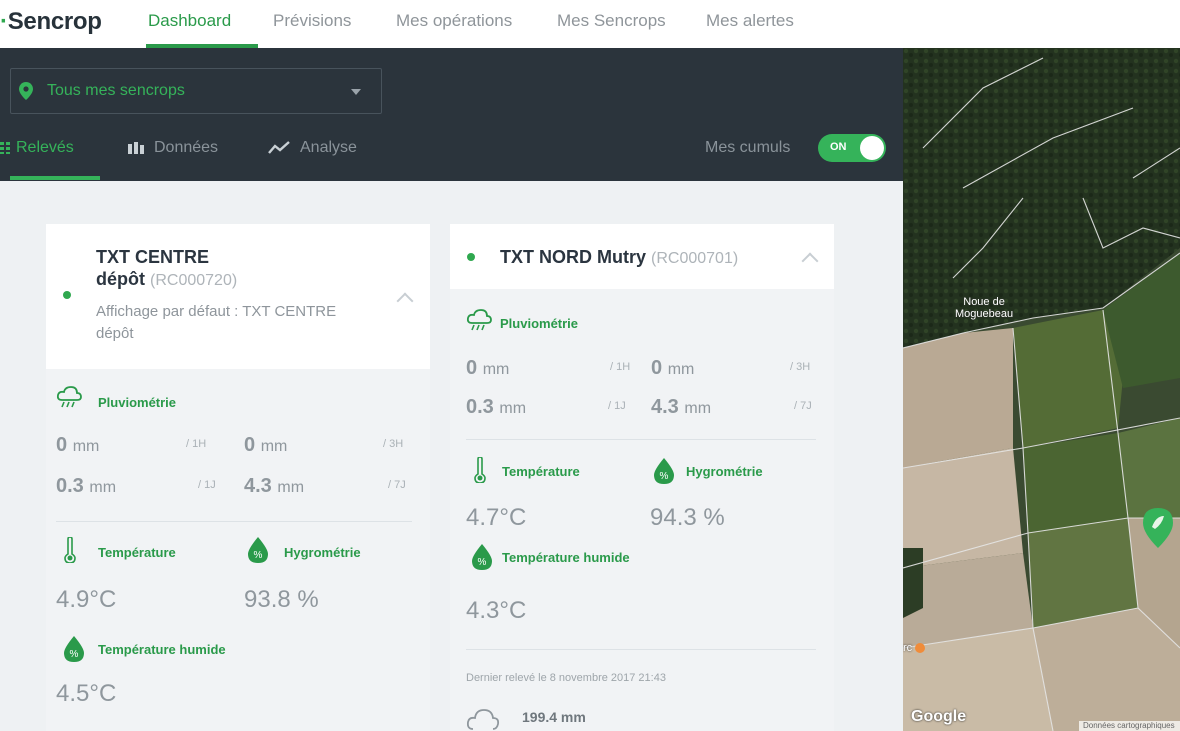 This screenshot has height=731, width=1180. I want to click on cumul-value: 199.4 mm, so click(554, 717).